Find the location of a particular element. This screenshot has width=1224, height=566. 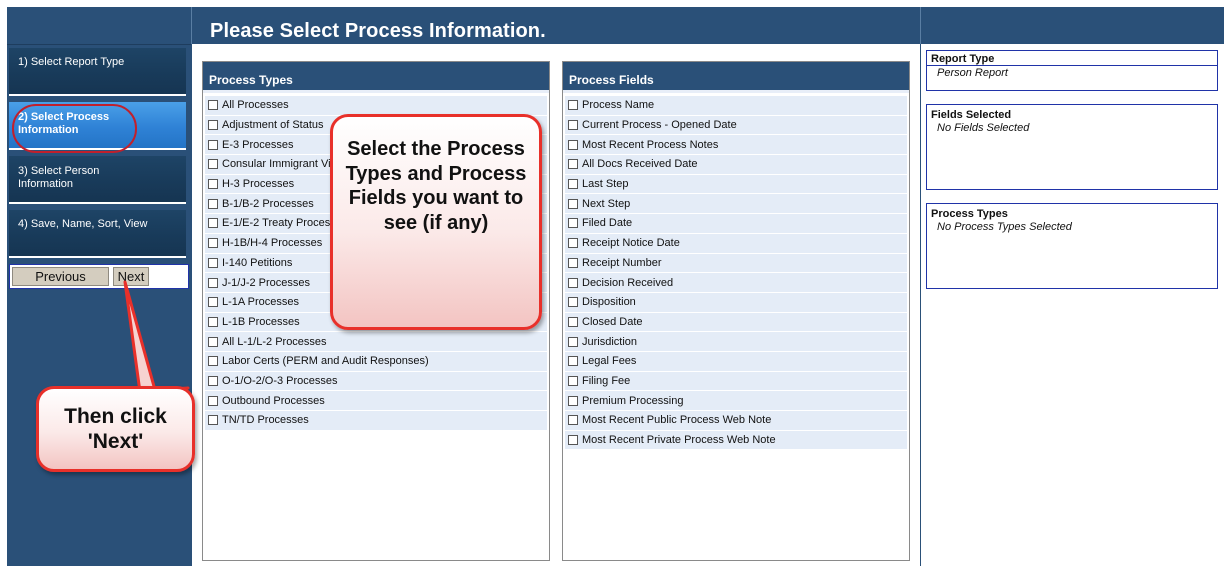

list-item: Disposition is located at coordinates (736, 302).